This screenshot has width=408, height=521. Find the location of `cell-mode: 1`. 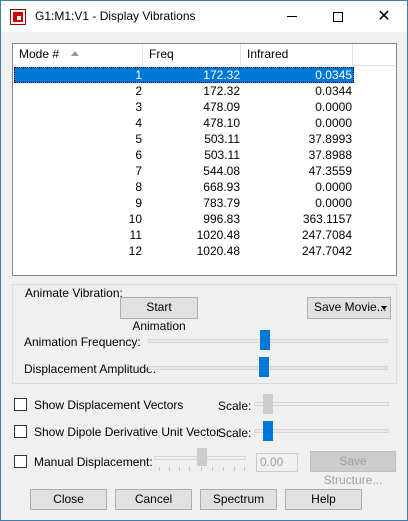

cell-mode: 1 is located at coordinates (138, 75).